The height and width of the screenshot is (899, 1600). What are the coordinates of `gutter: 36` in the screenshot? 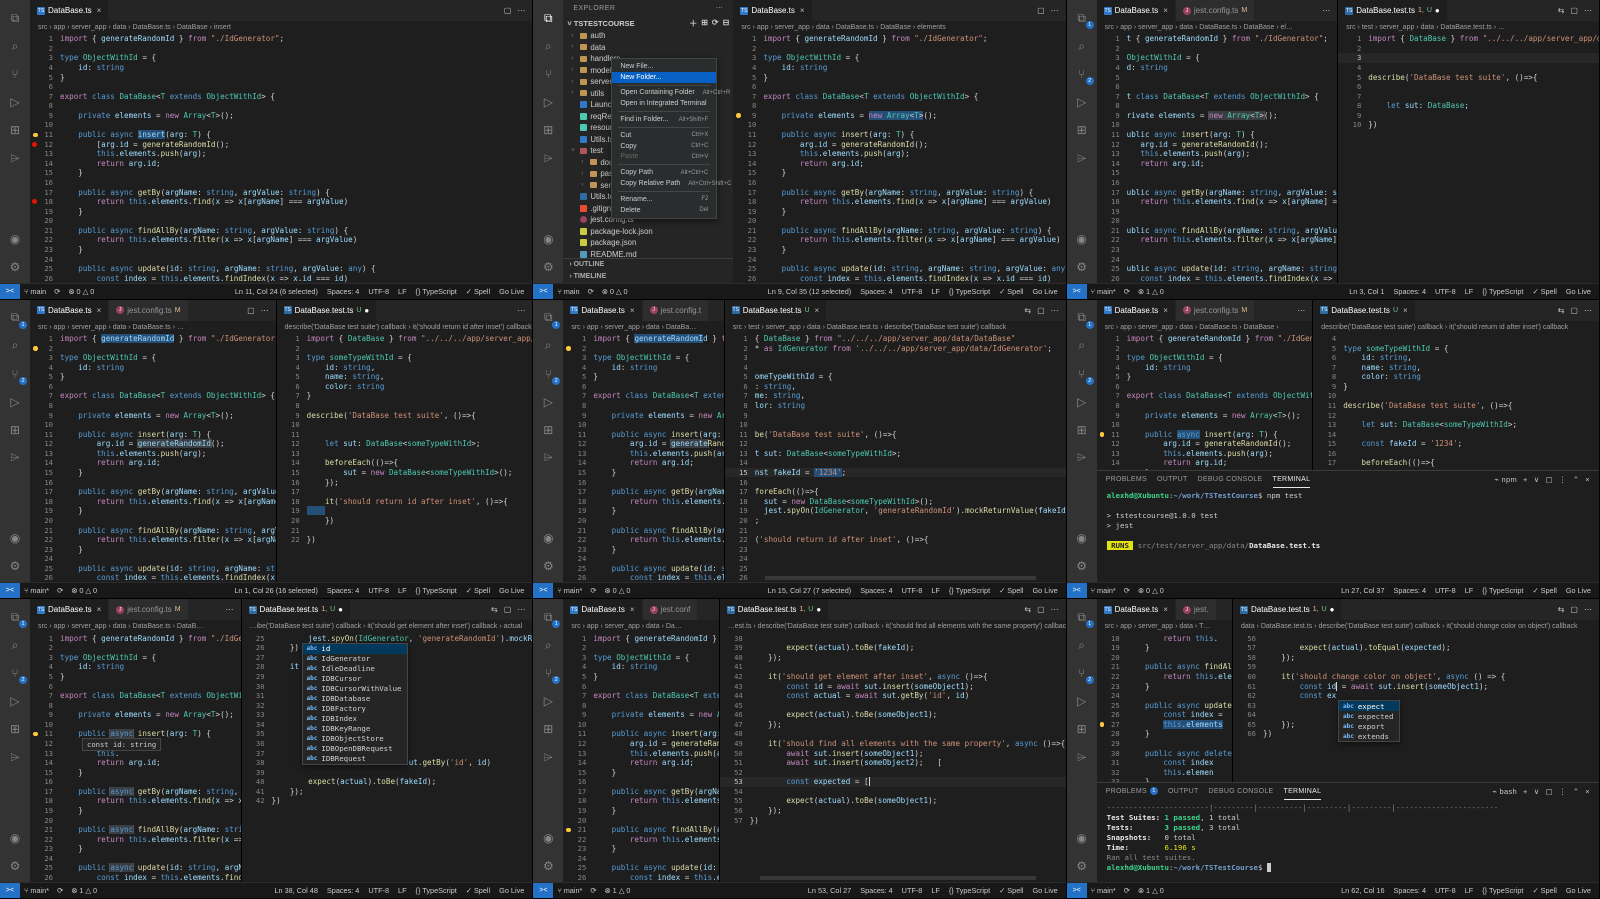 It's located at (257, 743).